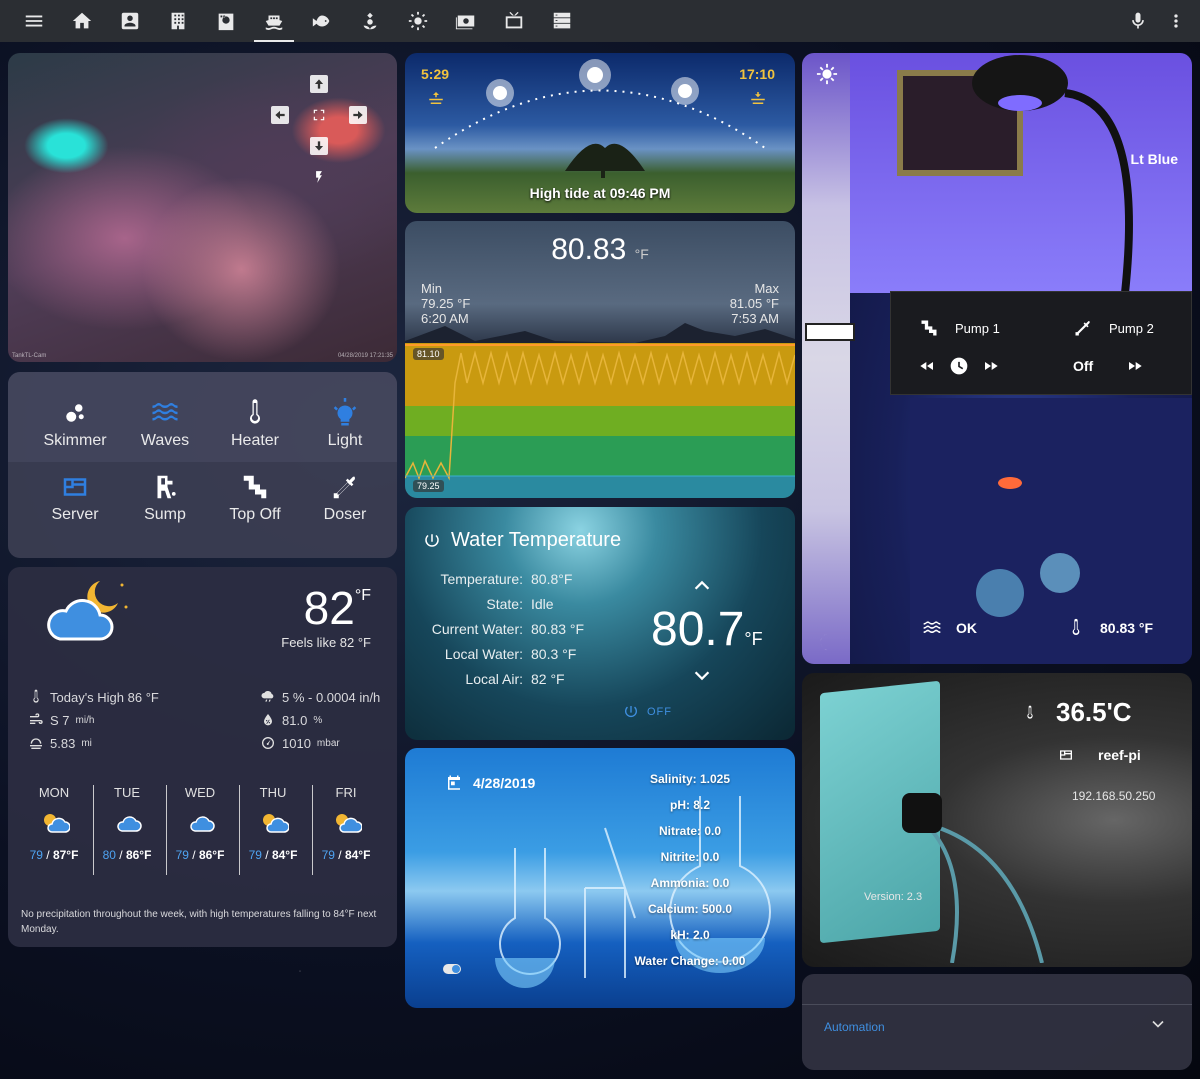  Describe the element at coordinates (446, 303) in the screenshot. I see `min-temp: Min 79.25 °F 6:20 AM` at that location.